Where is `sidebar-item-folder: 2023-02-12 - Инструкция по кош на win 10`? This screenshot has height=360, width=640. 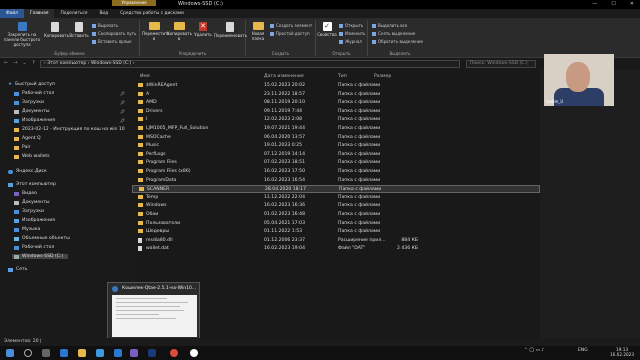
sidebar-item-folder: 2023-02-12 - Инструкция по кош на win 10 is located at coordinates (69, 129).